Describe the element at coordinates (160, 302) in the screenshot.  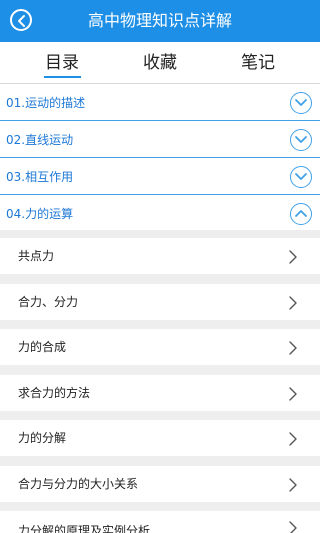
I see `list-item: 合力、分力` at that location.